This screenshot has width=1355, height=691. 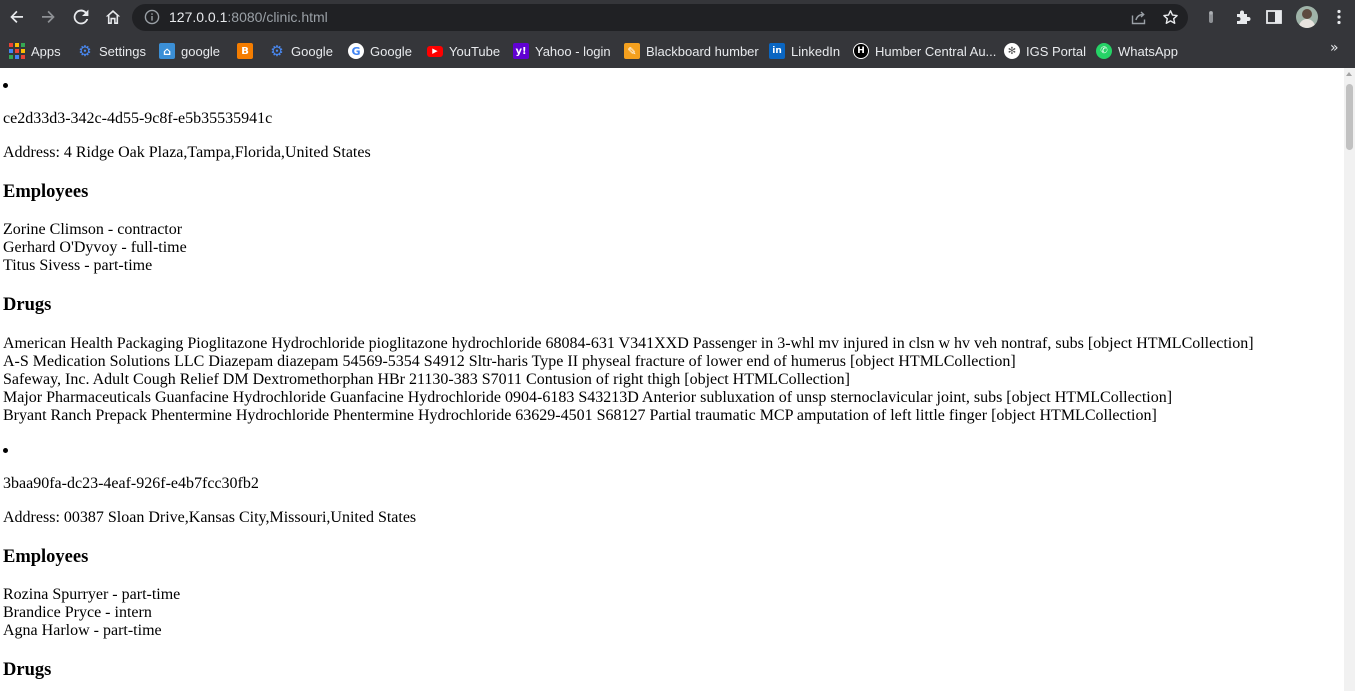 What do you see at coordinates (82, 630) in the screenshot?
I see `employee-item: Agna Harlow - part-time` at bounding box center [82, 630].